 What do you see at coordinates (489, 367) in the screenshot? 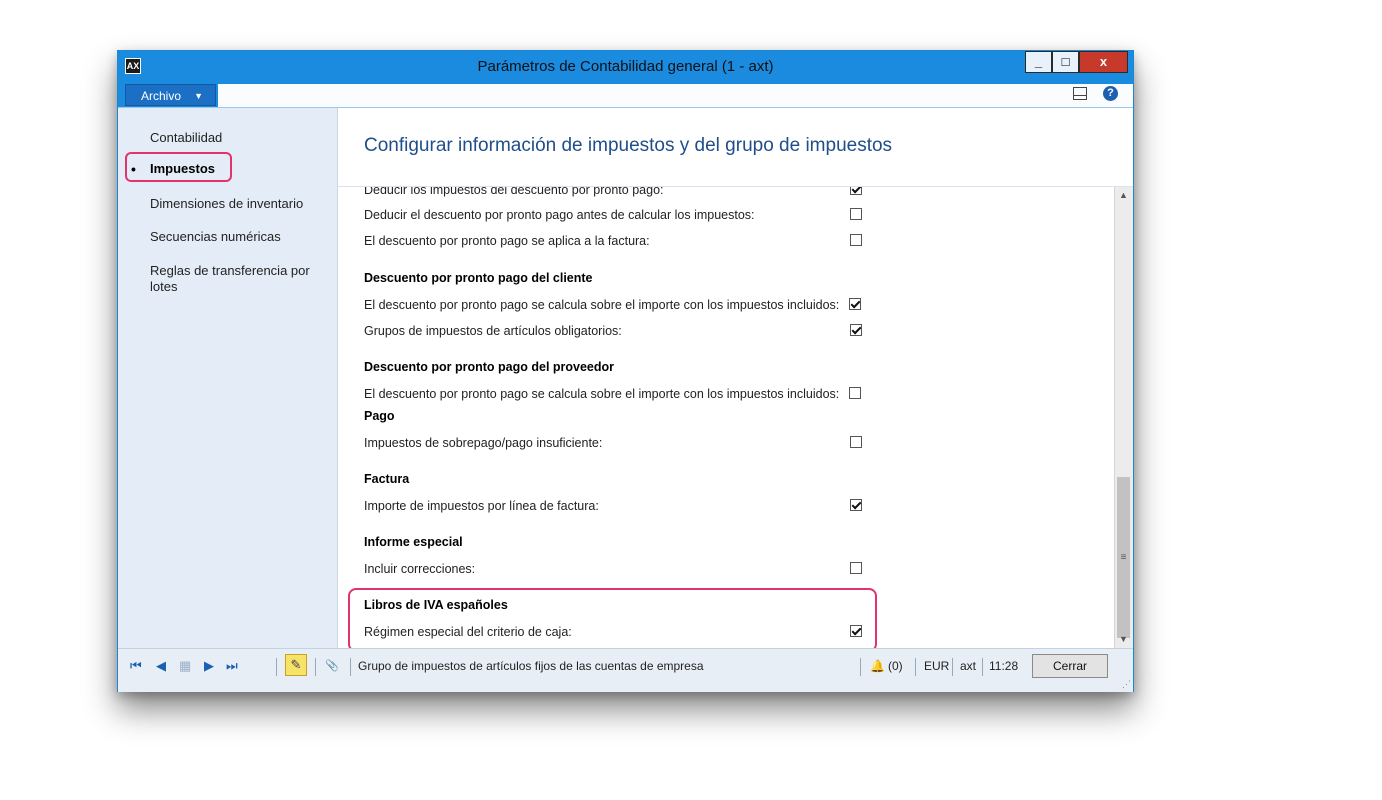
I see `section-heading: Descuento por pronto pago del proveedor` at bounding box center [489, 367].